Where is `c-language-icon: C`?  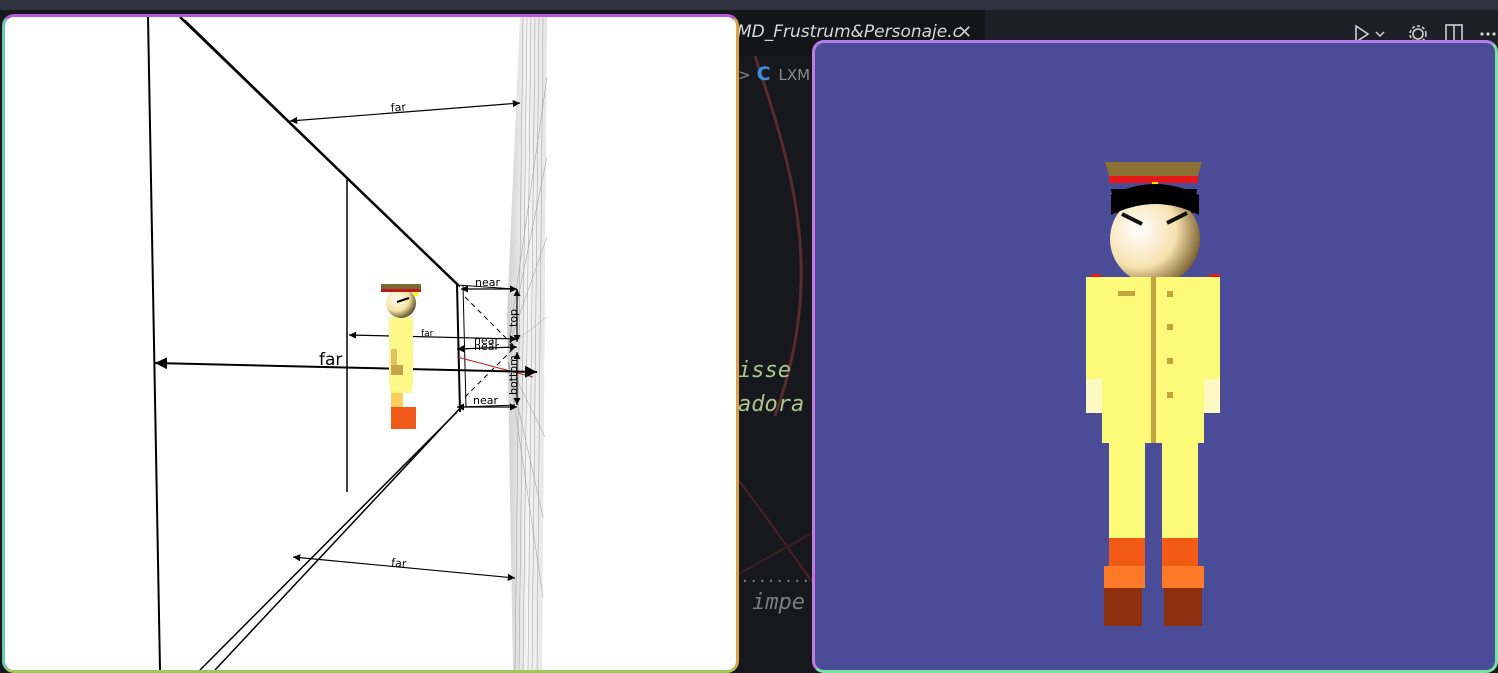 c-language-icon: C is located at coordinates (763, 74).